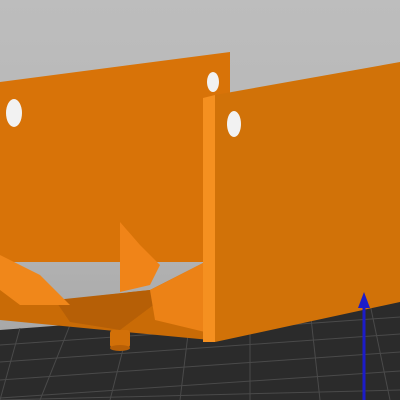 This screenshot has width=400, height=400. I want to click on left-gusset, so click(35, 280).